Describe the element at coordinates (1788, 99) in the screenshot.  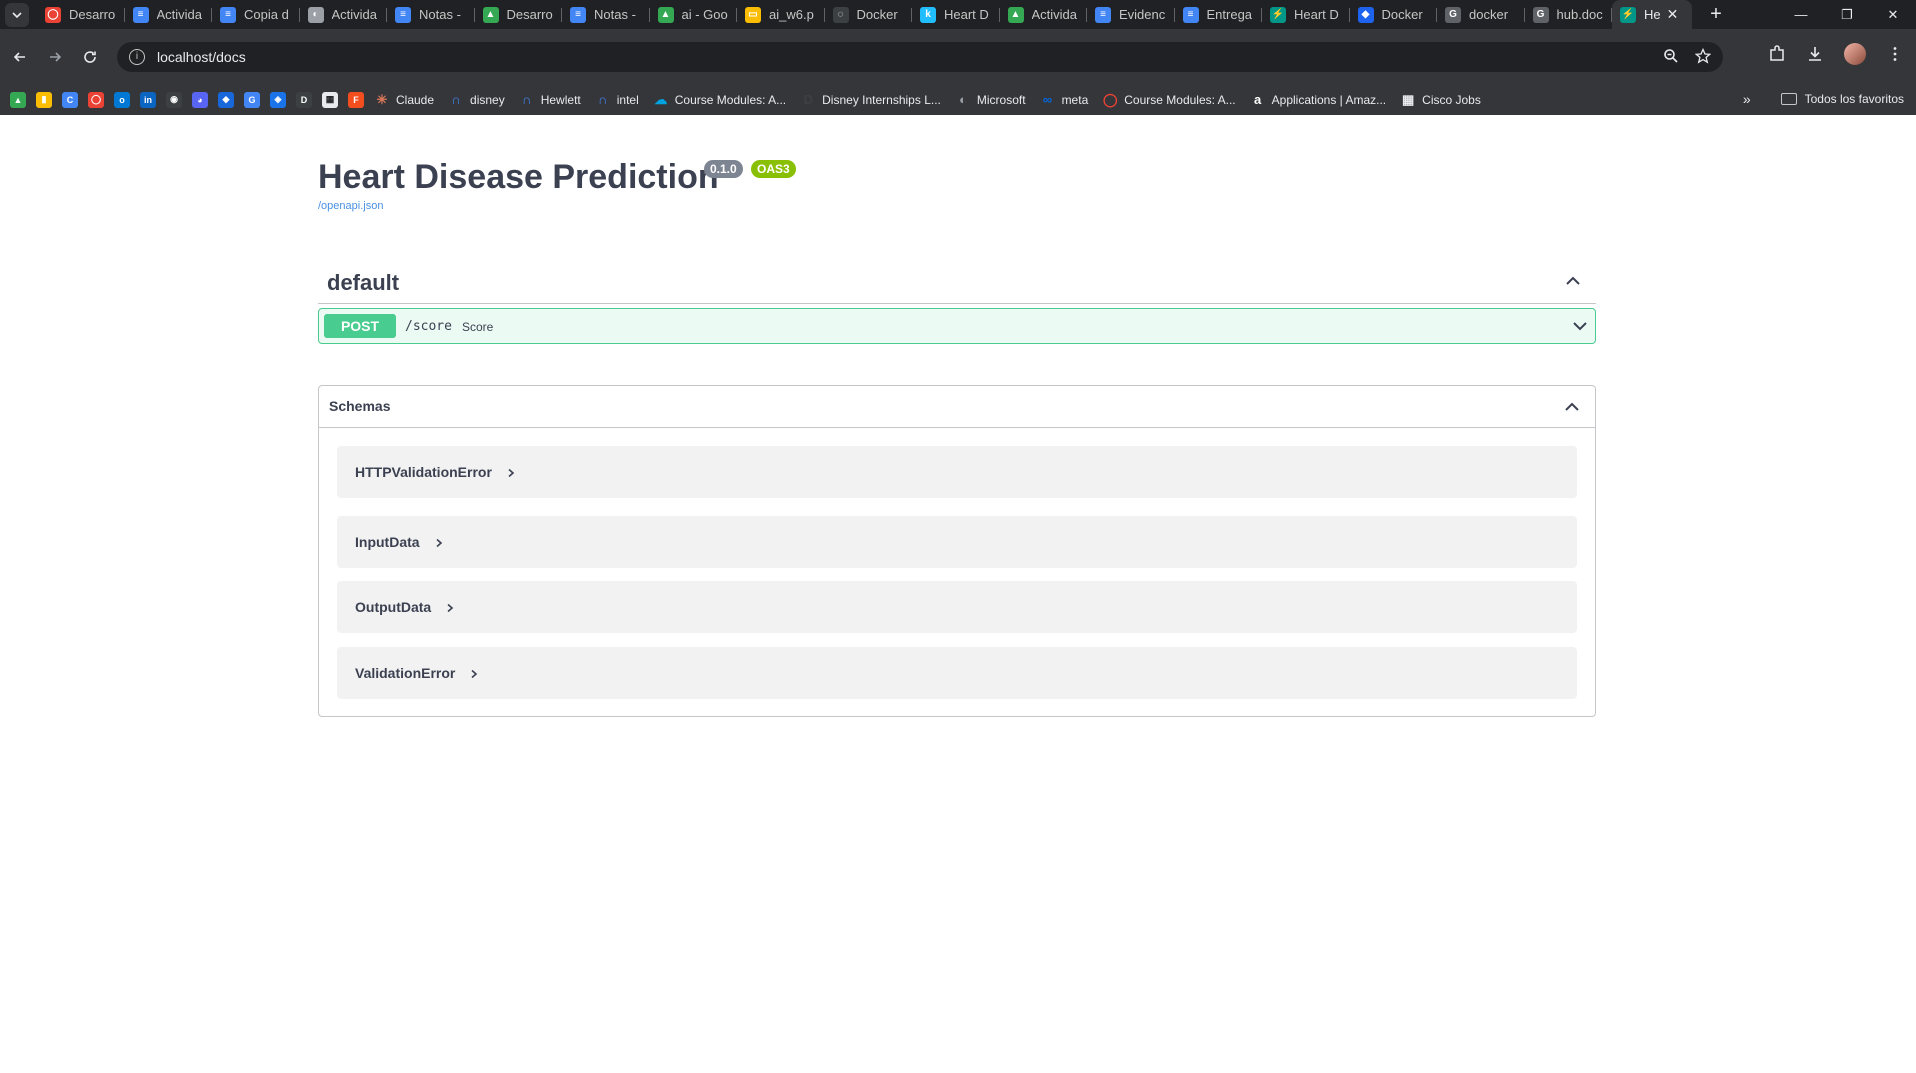
I see `folder-icon` at that location.